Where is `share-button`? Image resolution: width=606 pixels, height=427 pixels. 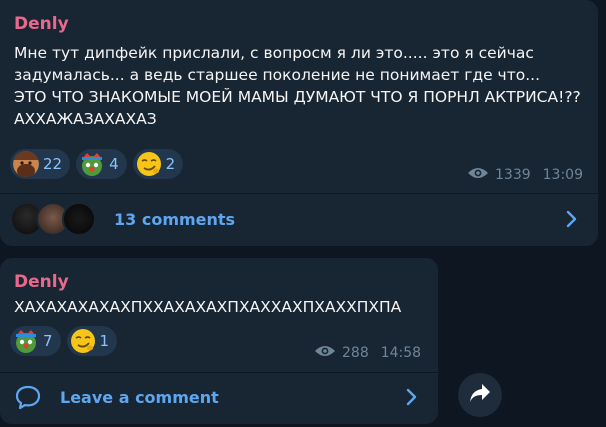
share-button is located at coordinates (480, 395).